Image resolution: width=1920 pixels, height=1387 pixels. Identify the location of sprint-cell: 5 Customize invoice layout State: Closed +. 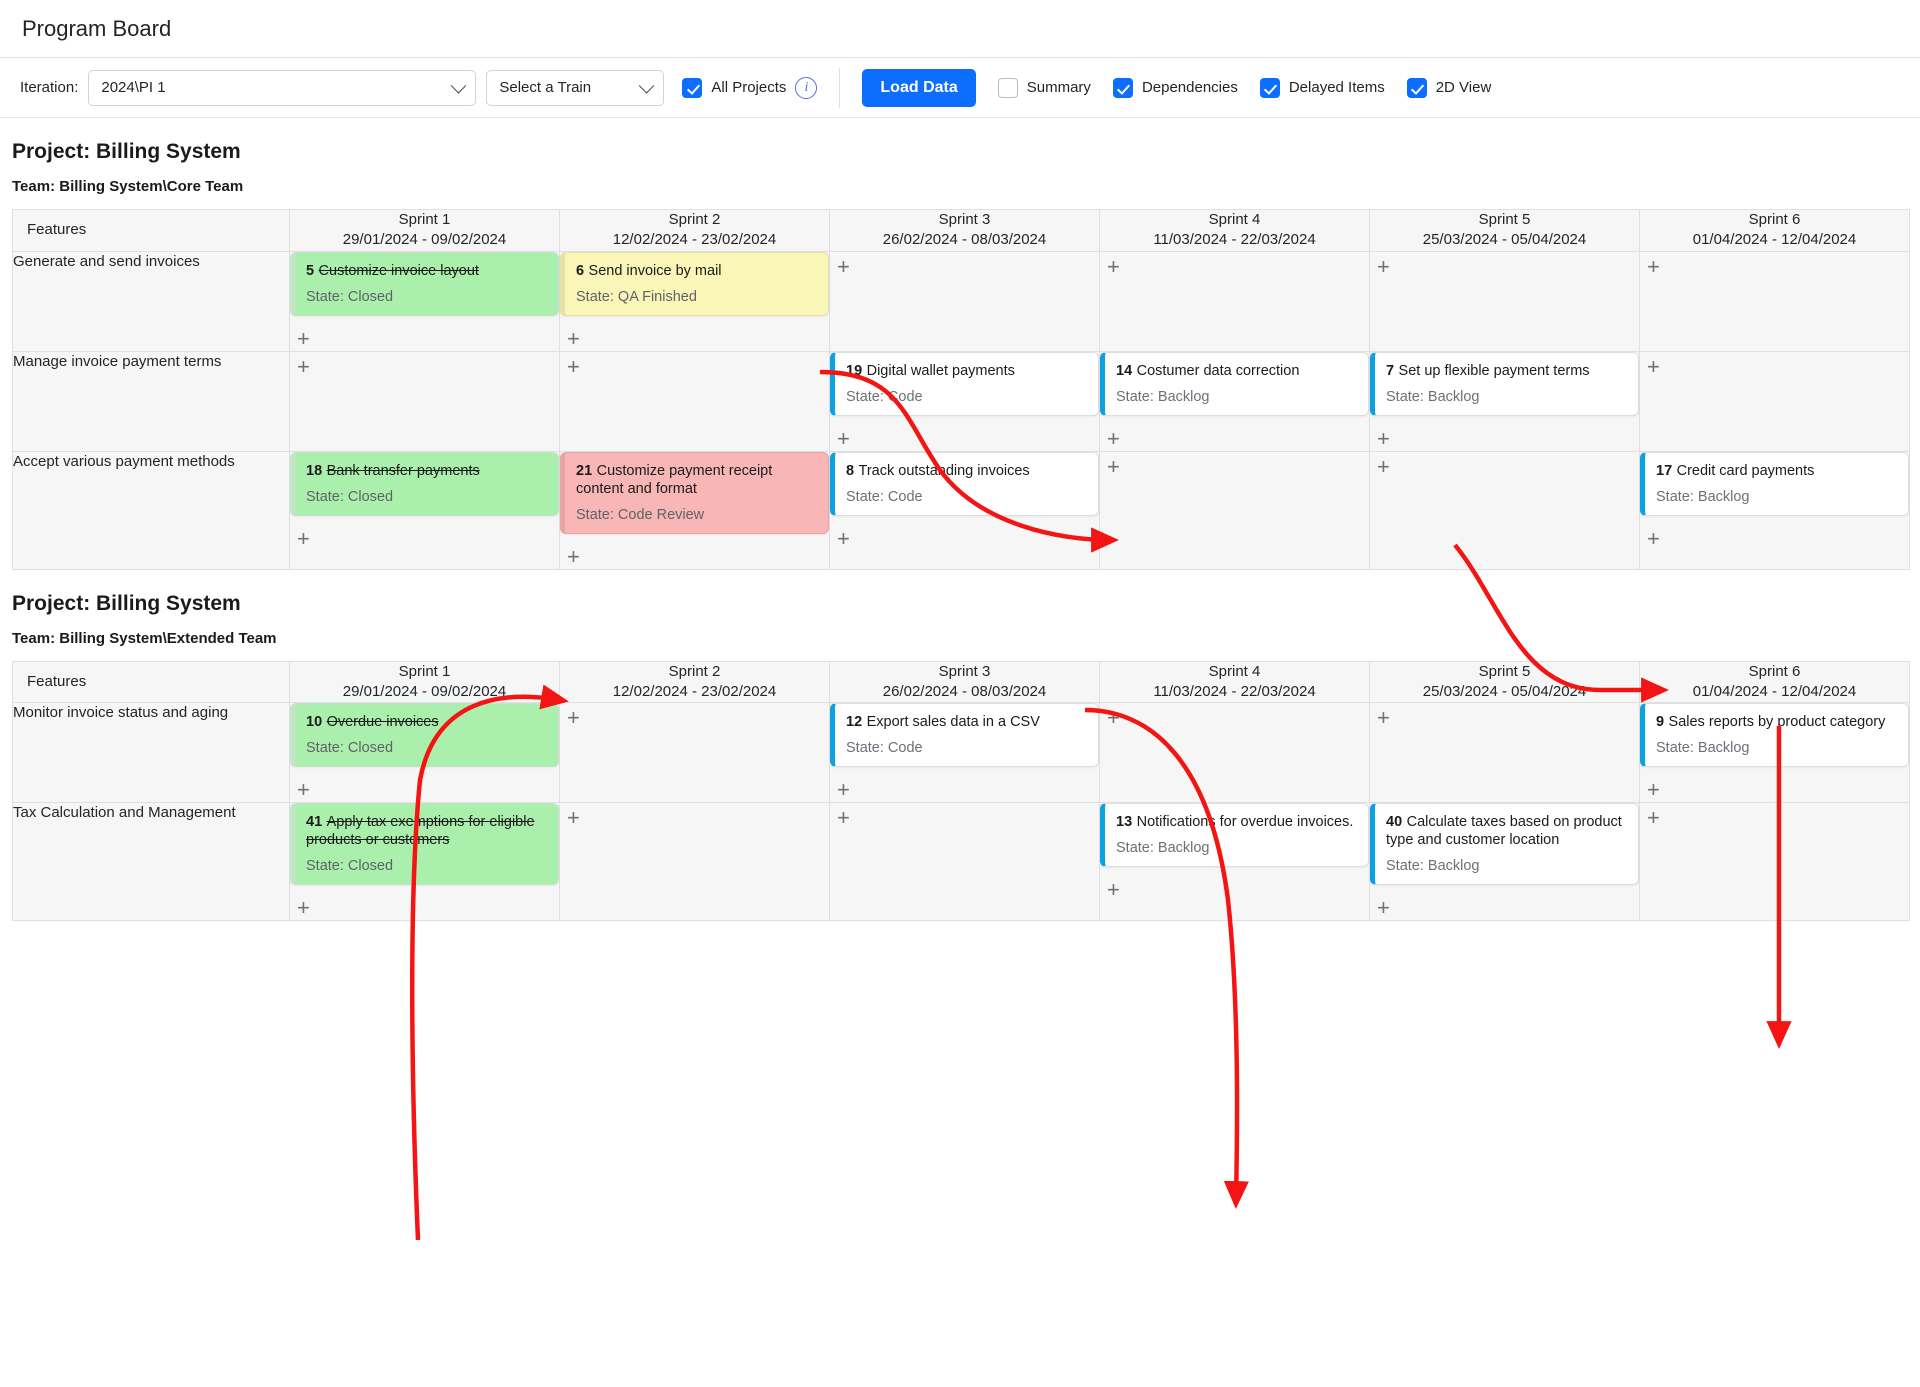
(424, 301).